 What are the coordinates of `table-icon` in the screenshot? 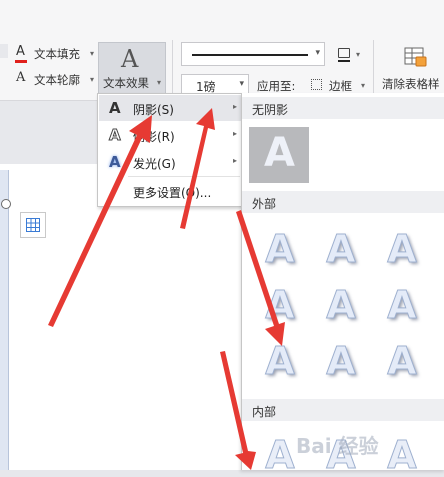 It's located at (33, 225).